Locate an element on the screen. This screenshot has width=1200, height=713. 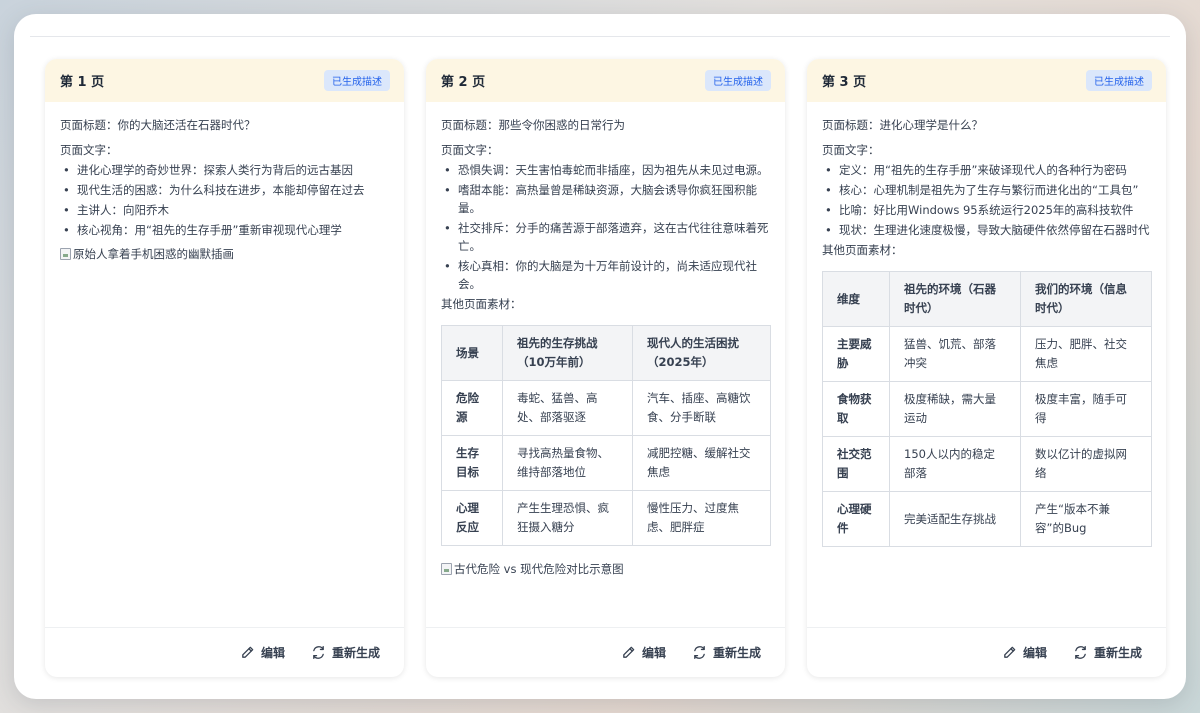
table-row: 主要威胁 猛兽、饥荒、部落冲突 压力、肥胖、社交焦虑 is located at coordinates (987, 354).